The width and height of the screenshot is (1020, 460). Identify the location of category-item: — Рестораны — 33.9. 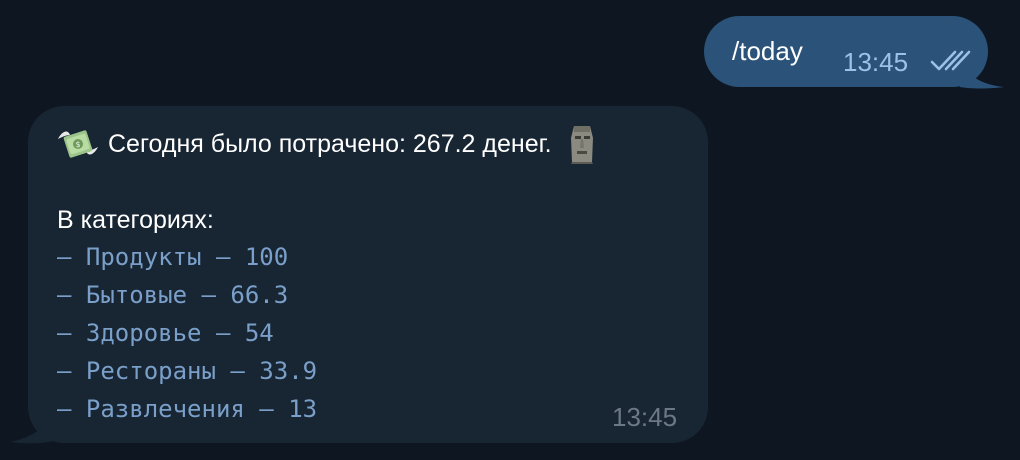
(187, 371).